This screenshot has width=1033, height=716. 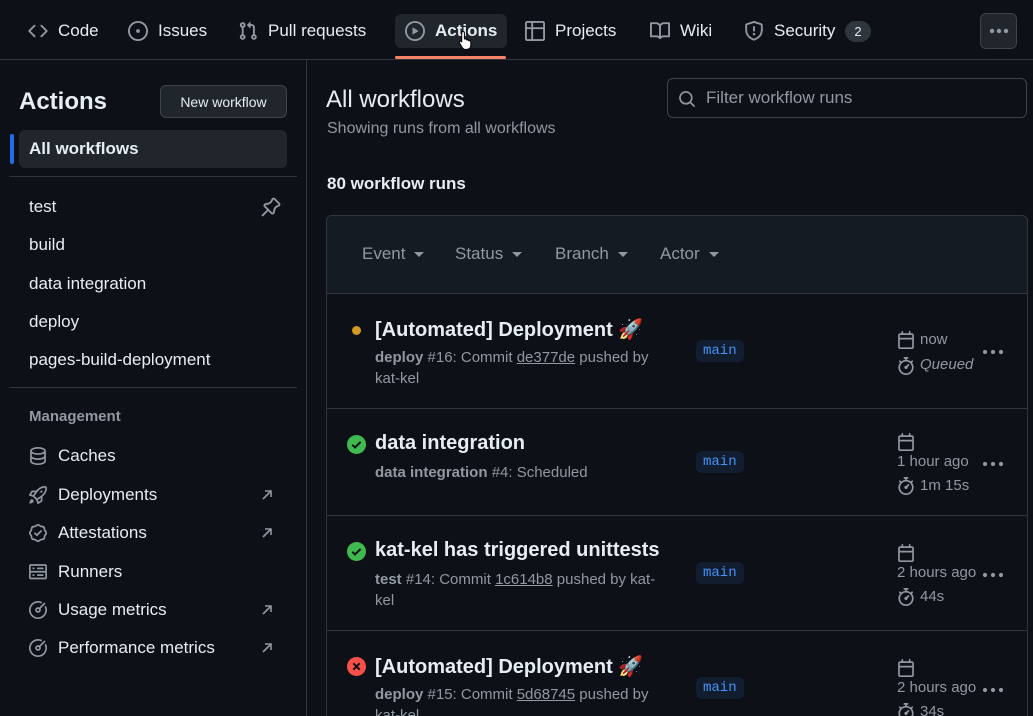 I want to click on tab-projects: Projects, so click(x=570, y=31).